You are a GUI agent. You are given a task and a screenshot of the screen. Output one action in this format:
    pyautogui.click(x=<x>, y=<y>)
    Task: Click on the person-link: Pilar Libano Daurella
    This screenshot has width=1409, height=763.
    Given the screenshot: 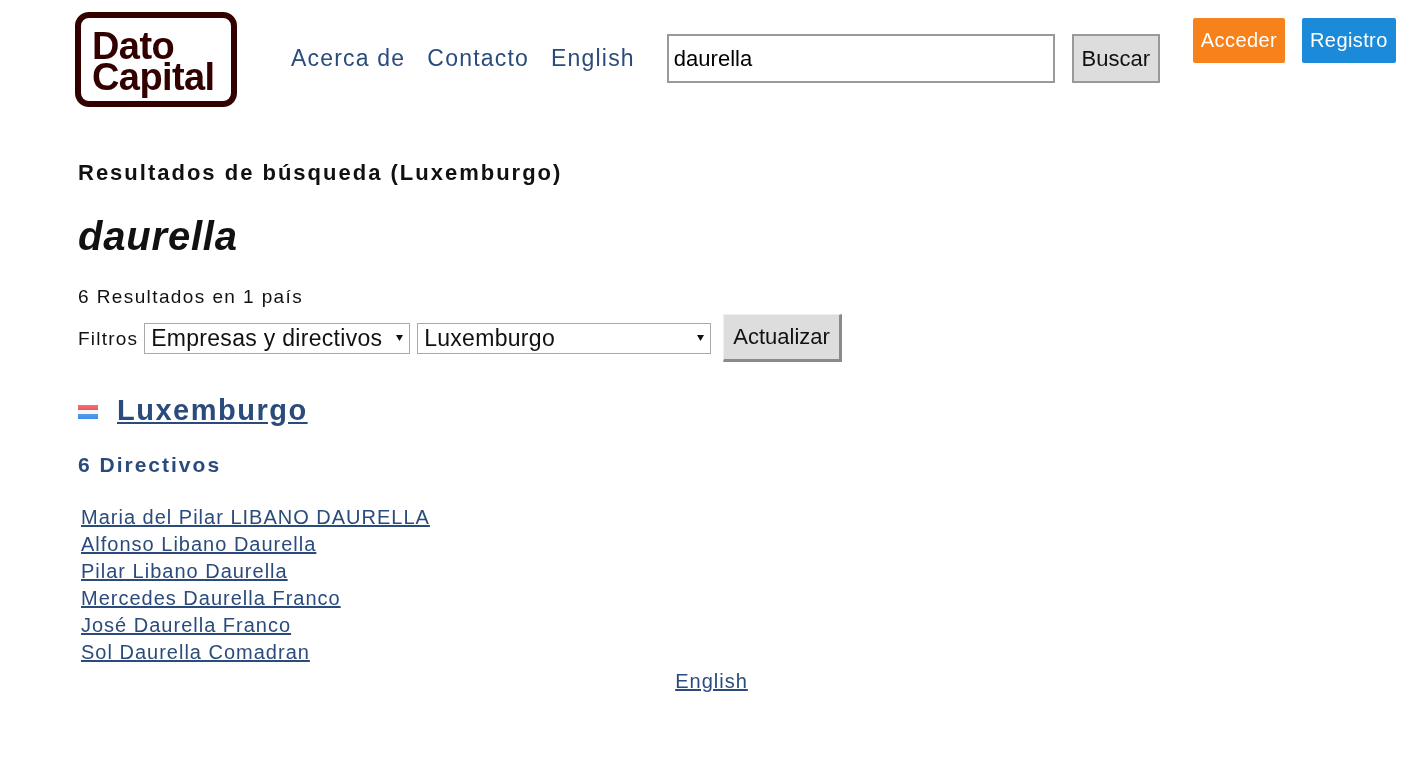 What is the action you would take?
    pyautogui.click(x=184, y=571)
    